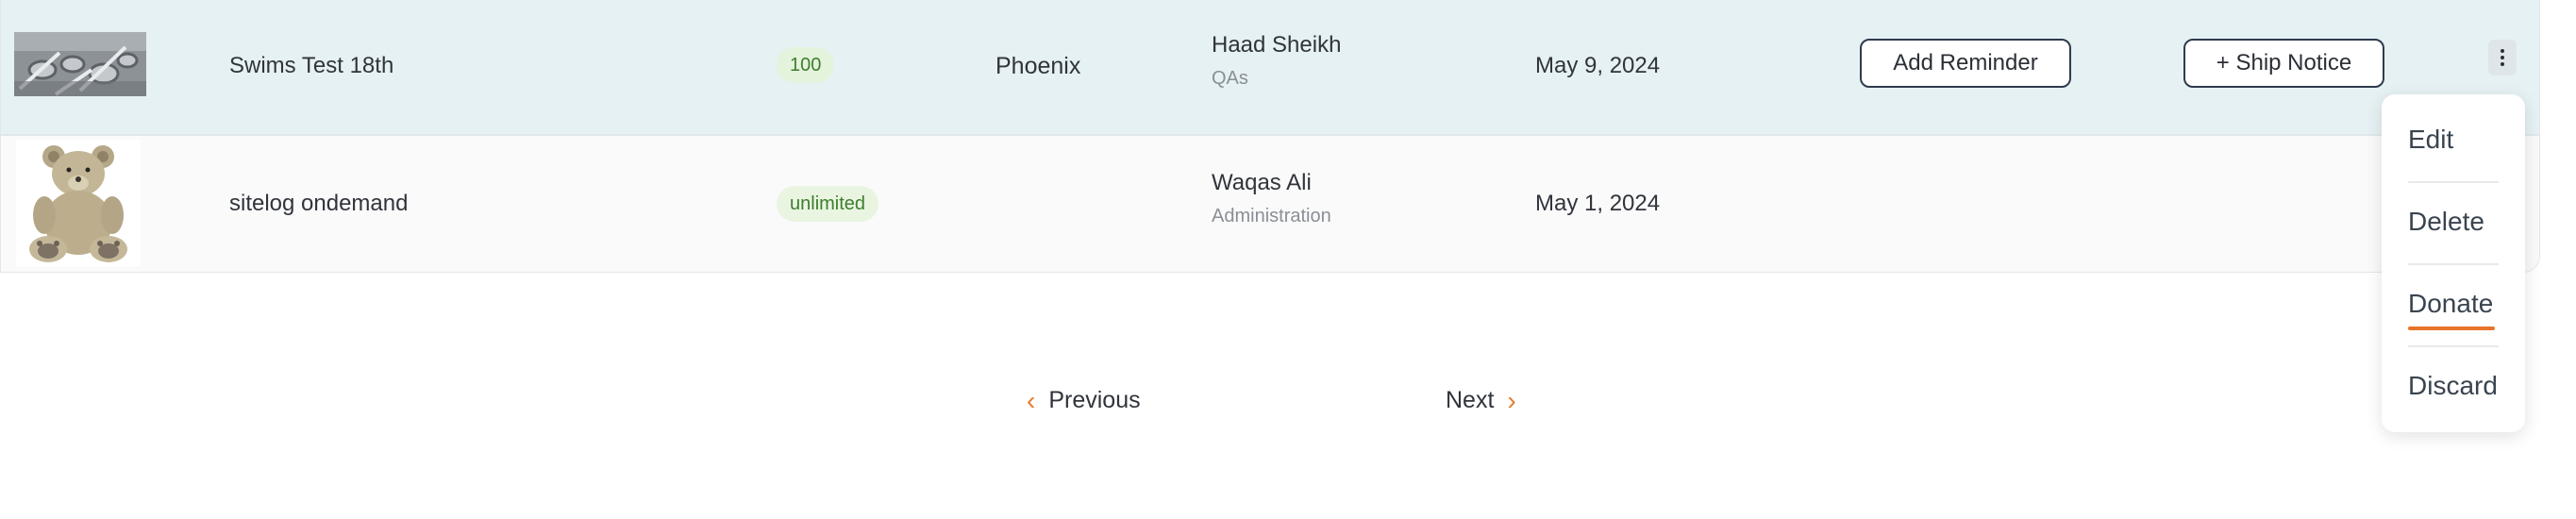 This screenshot has width=2576, height=519. I want to click on quantity-badge: unlimited, so click(828, 204).